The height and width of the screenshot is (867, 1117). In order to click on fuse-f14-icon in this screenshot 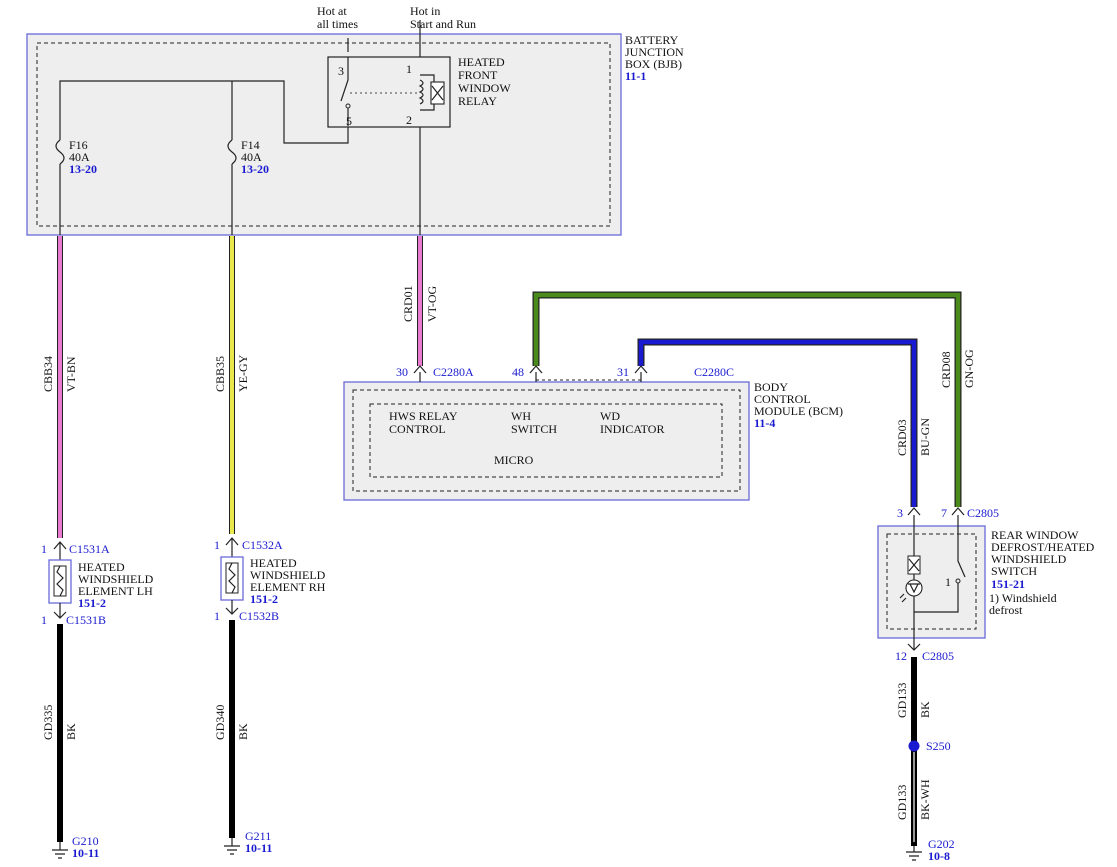, I will do `click(232, 152)`.